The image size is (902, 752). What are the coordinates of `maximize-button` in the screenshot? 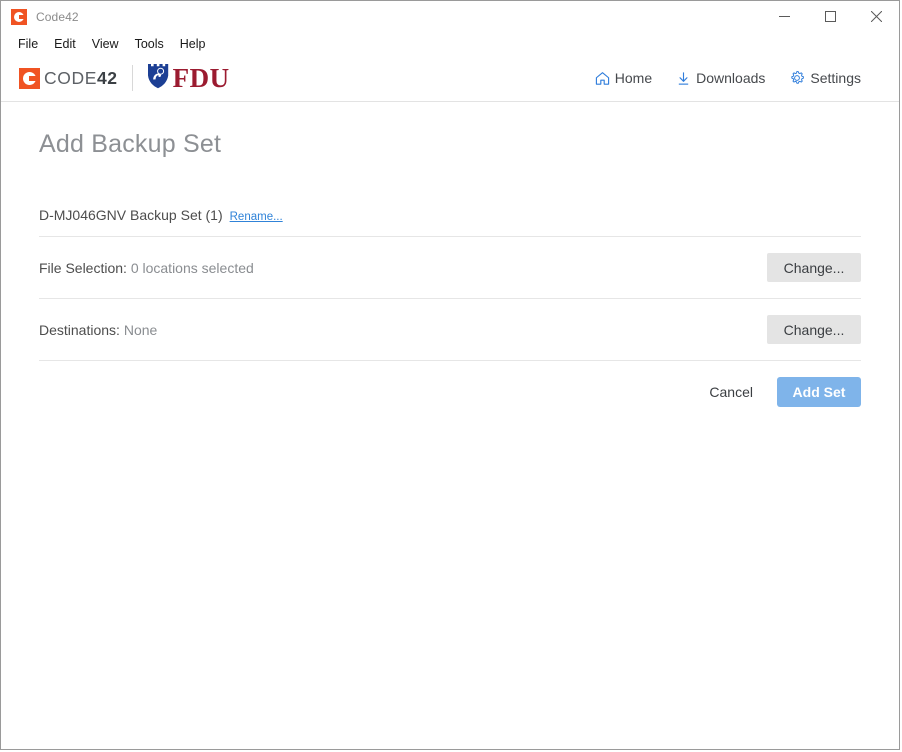 It's located at (830, 16).